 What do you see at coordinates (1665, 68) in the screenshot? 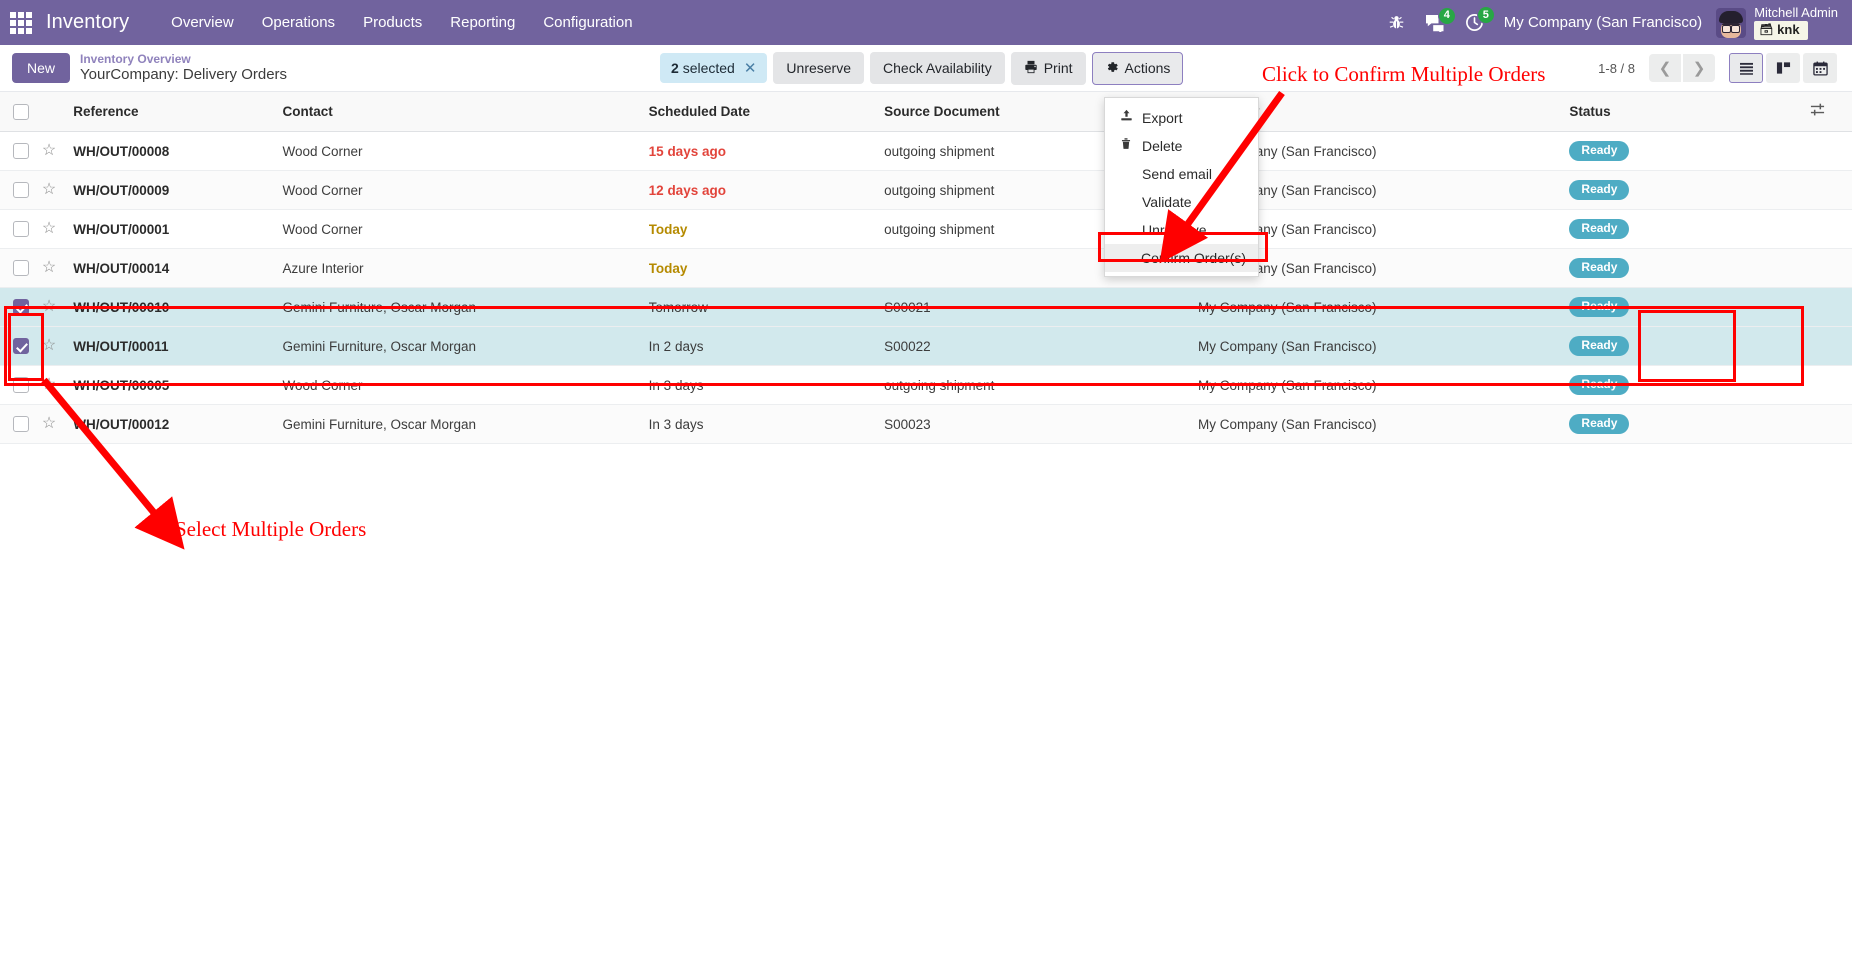
I see `chevron-left-icon: ❮` at bounding box center [1665, 68].